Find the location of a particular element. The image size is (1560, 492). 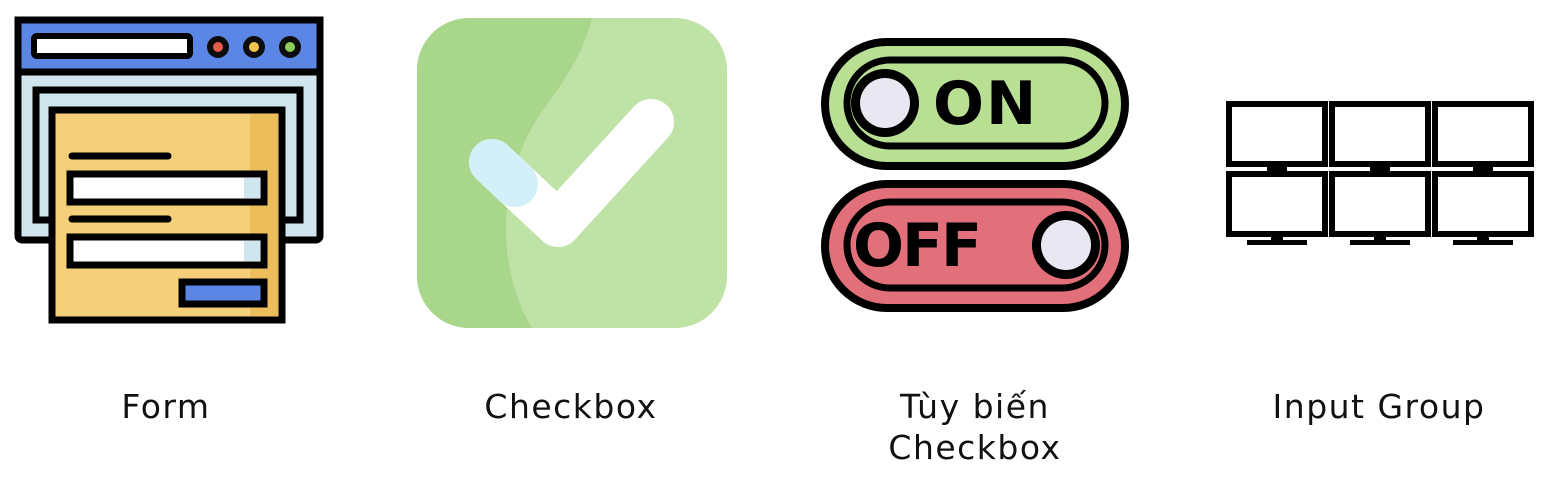

form-window-icon is located at coordinates (169, 170).